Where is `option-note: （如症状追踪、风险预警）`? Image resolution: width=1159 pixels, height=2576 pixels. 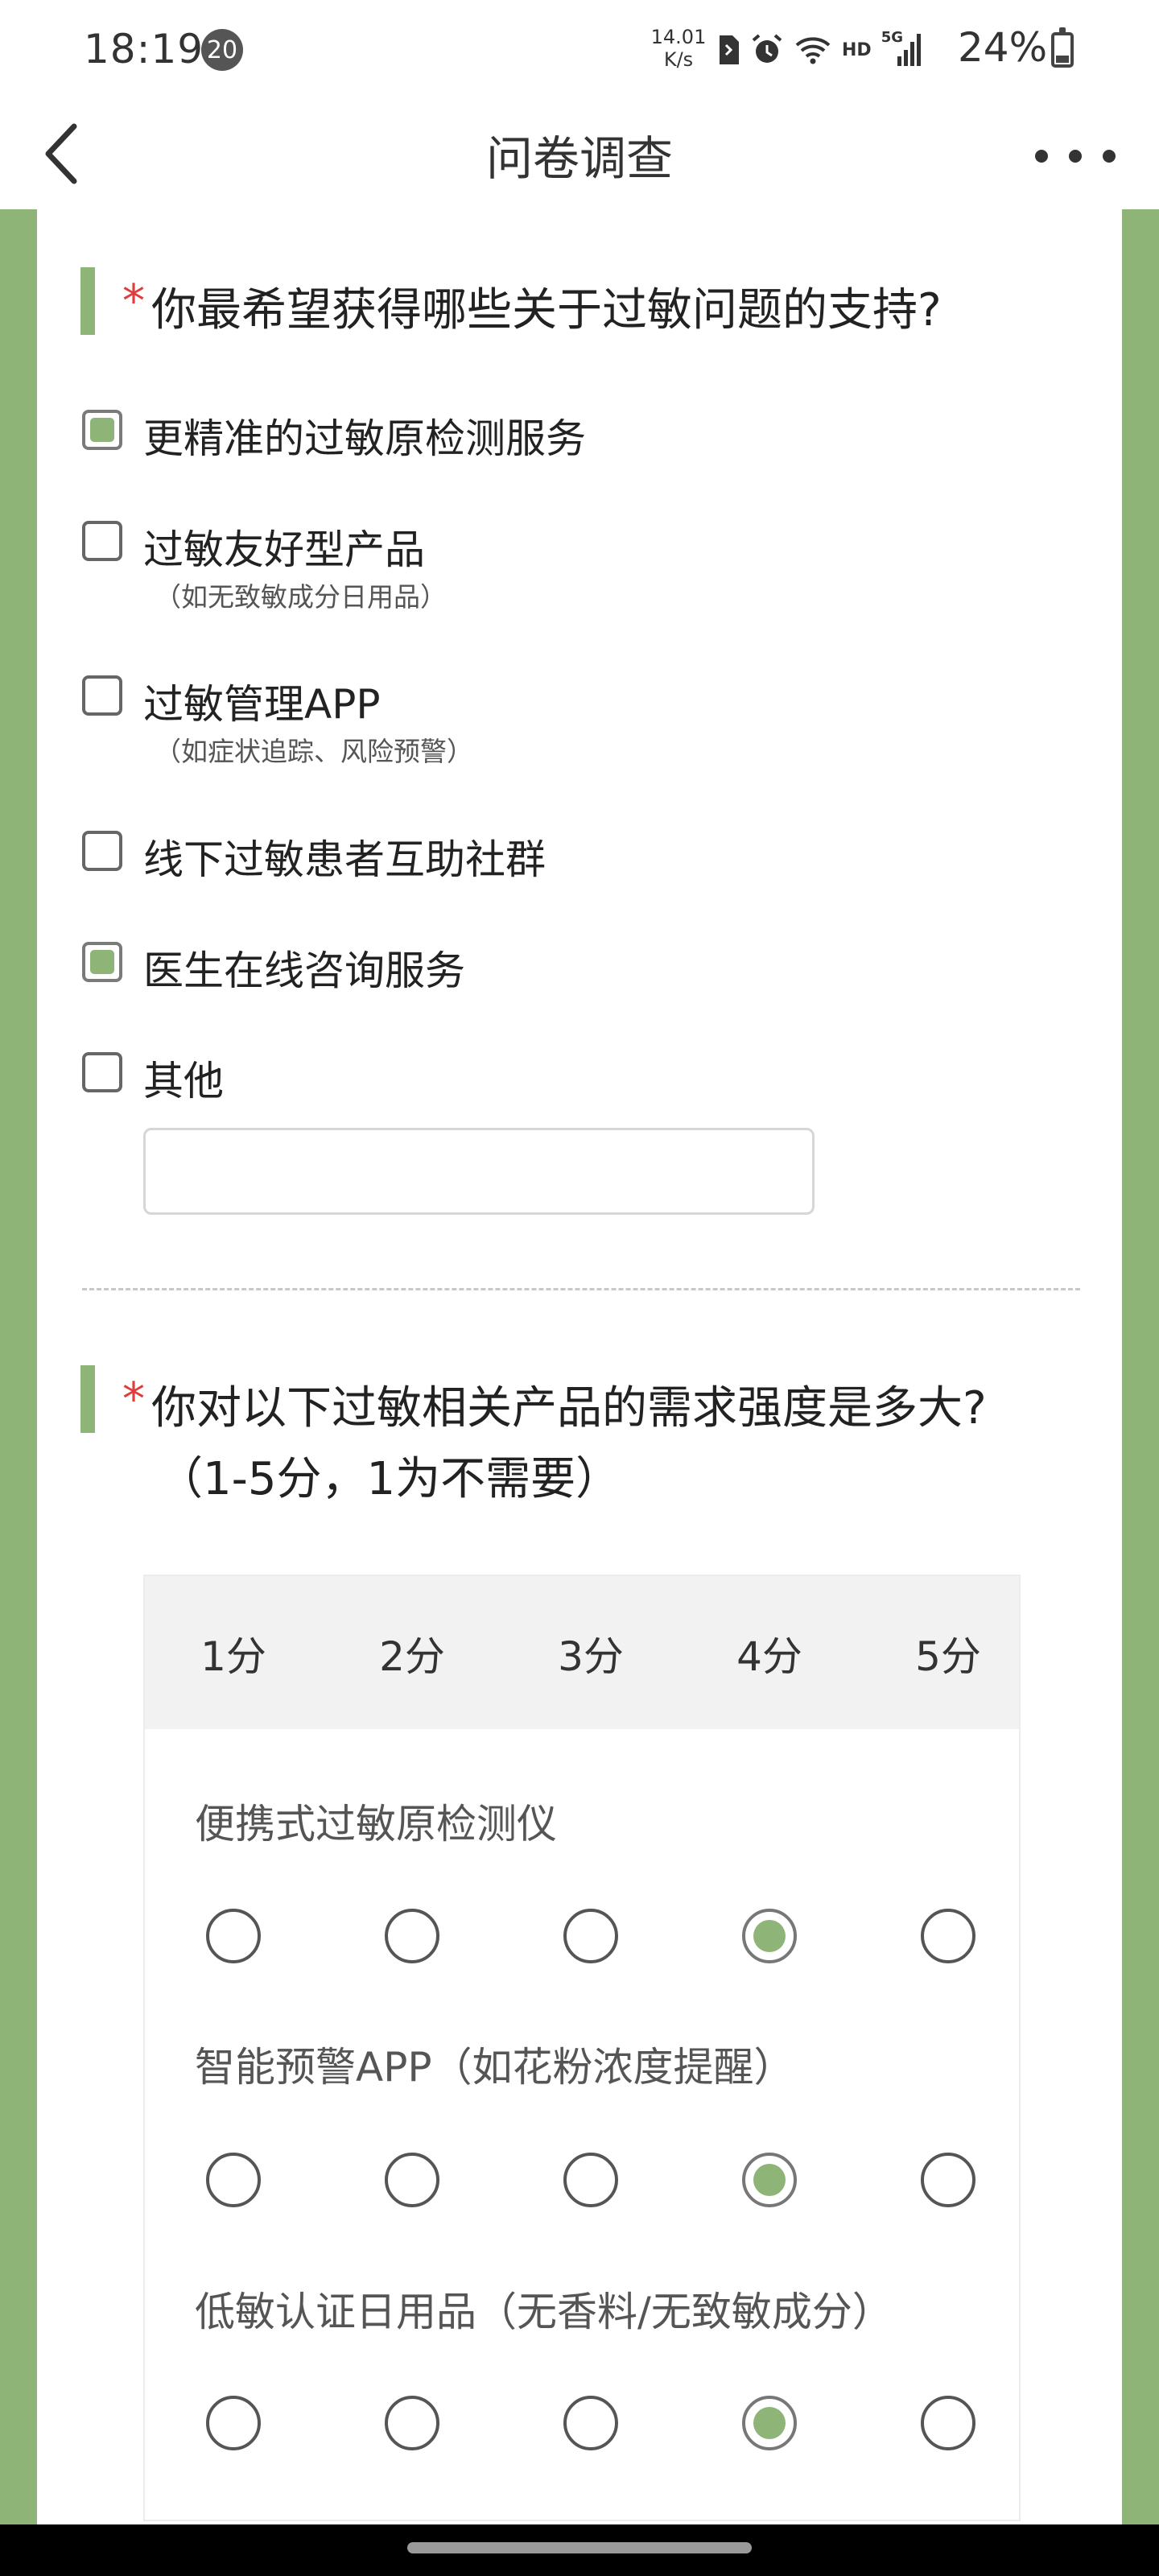 option-note: （如症状追踪、风险预警） is located at coordinates (314, 751).